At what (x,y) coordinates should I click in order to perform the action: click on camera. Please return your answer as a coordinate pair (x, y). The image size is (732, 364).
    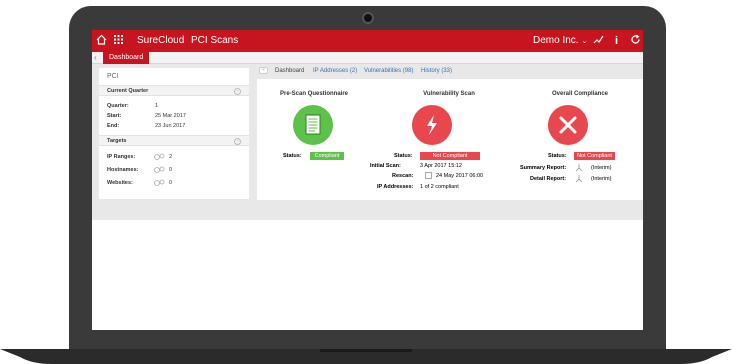
    Looking at the image, I should click on (368, 18).